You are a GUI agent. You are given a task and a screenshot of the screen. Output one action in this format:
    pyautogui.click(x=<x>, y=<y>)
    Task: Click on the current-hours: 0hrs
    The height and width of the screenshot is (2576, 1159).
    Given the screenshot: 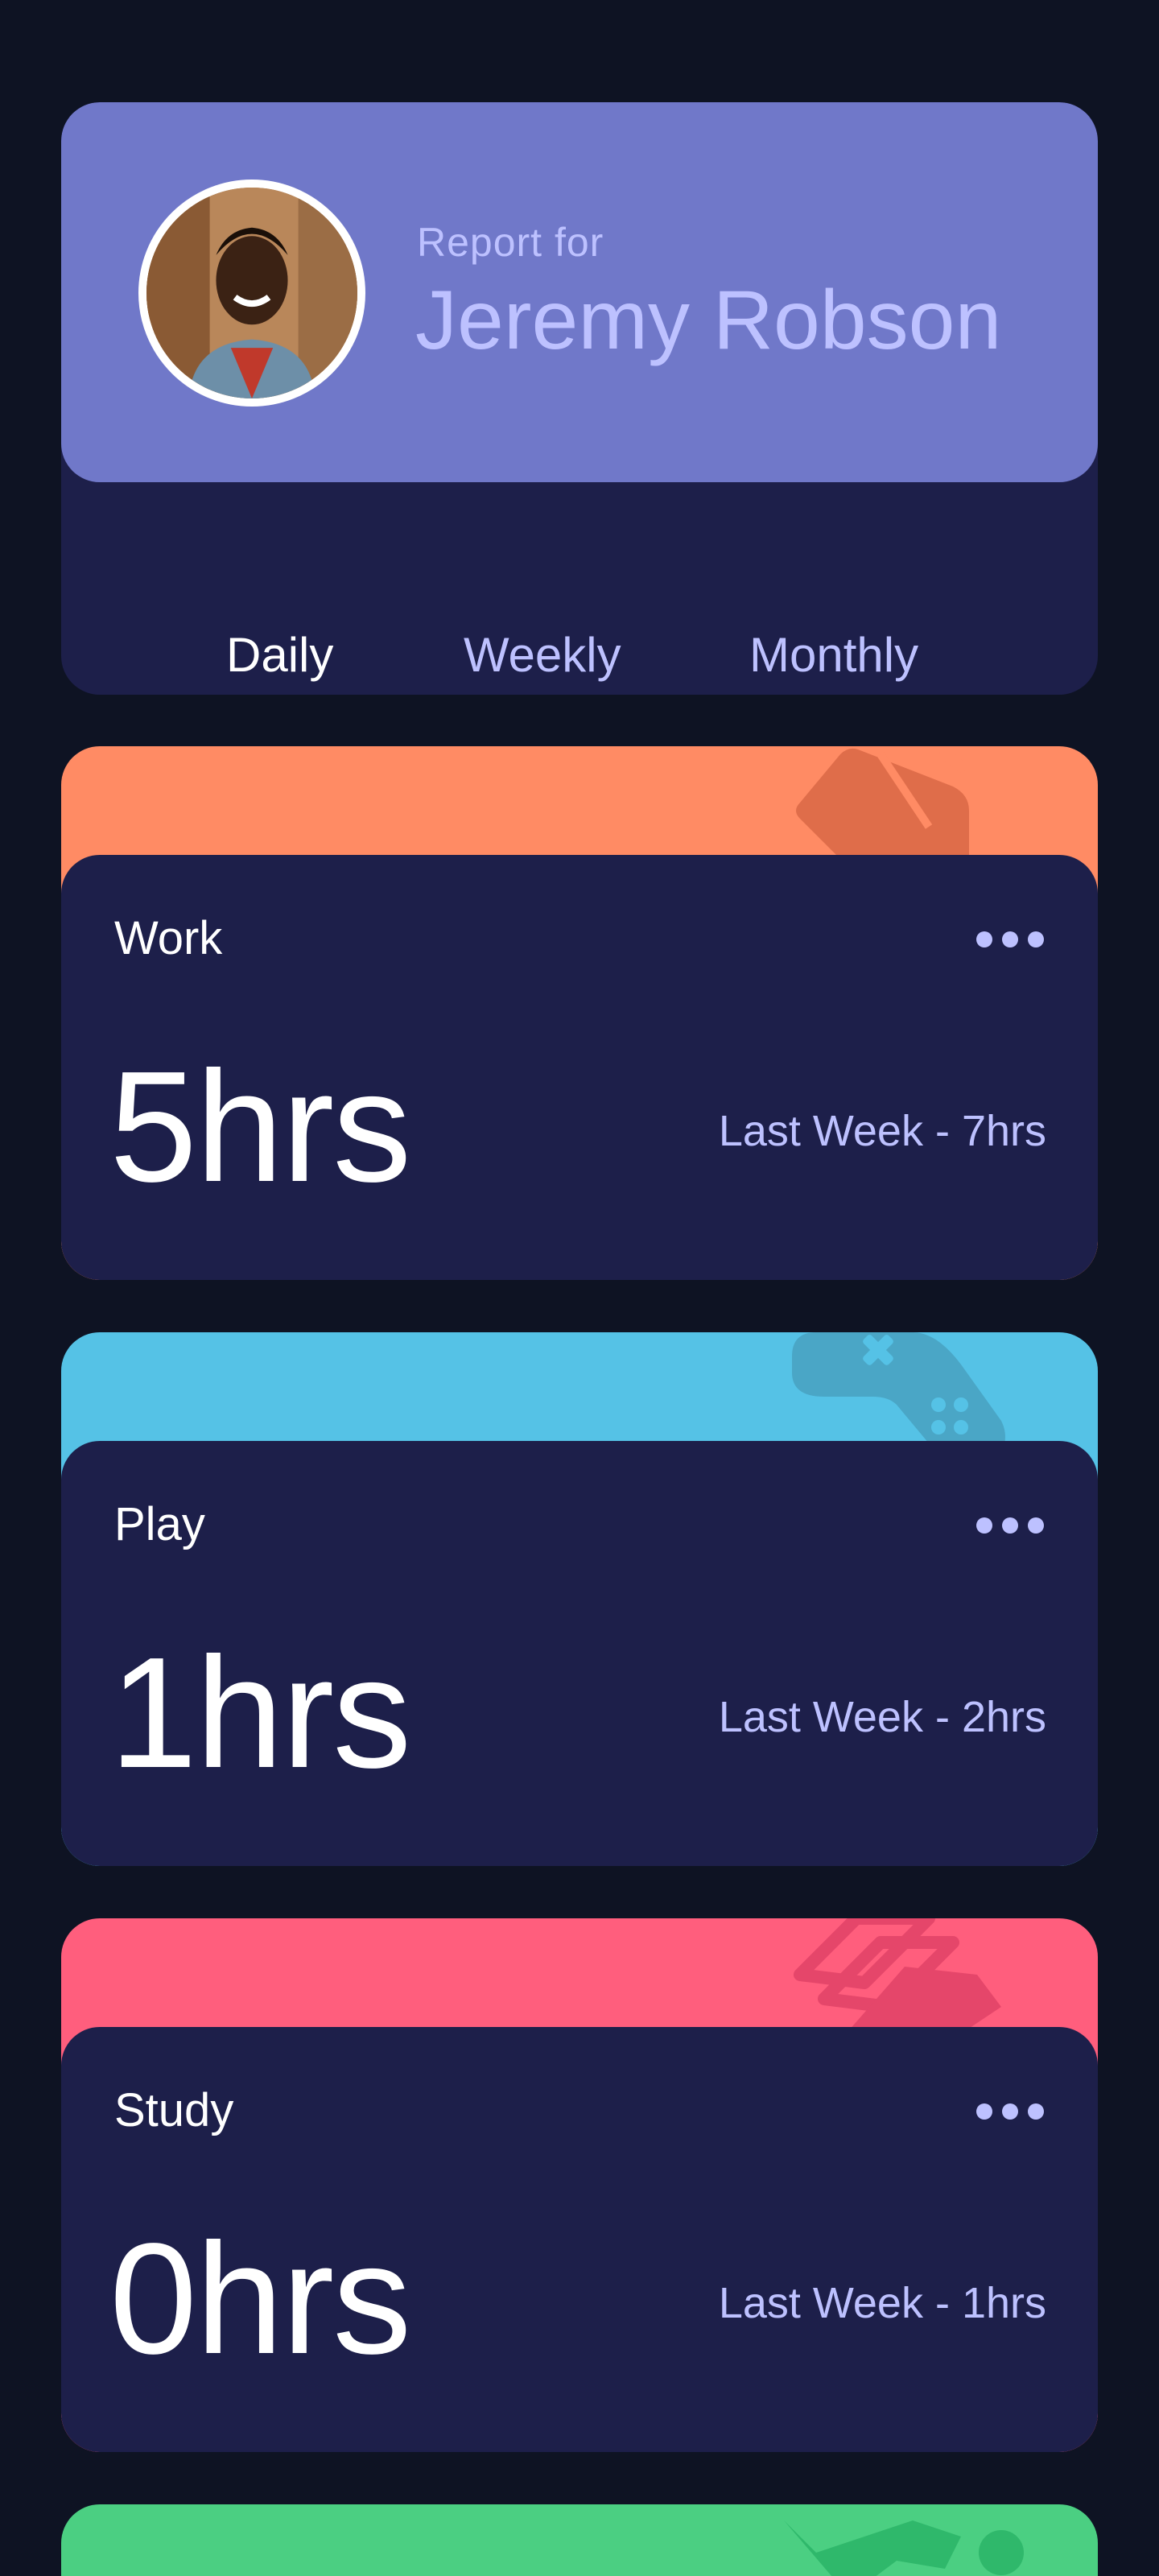 What is the action you would take?
    pyautogui.click(x=260, y=2299)
    